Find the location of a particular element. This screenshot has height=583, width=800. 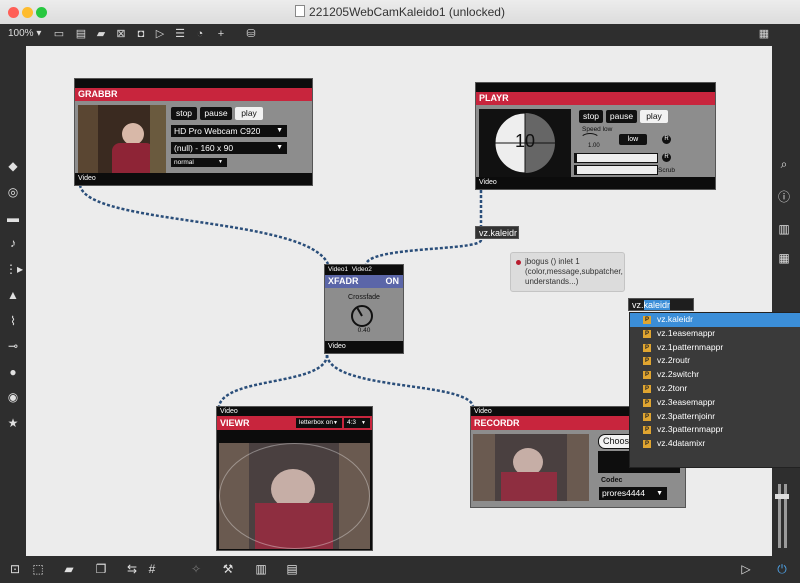

grabbr-stop-button: stop is located at coordinates (184, 113).